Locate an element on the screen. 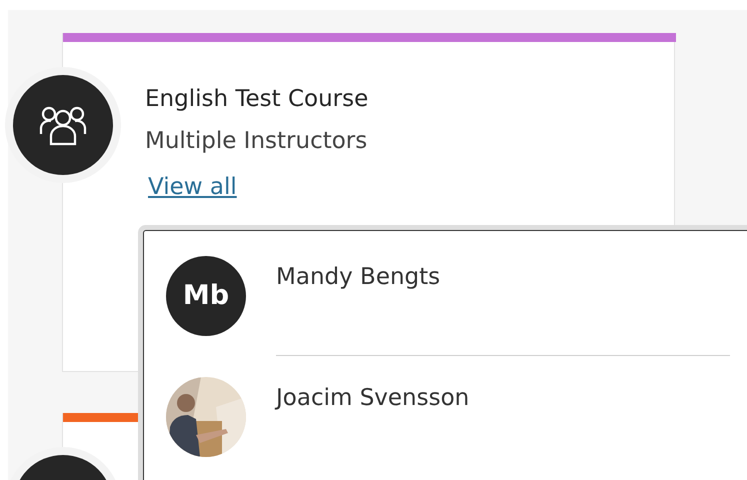 Image resolution: width=747 pixels, height=480 pixels. group-icon is located at coordinates (63, 125).